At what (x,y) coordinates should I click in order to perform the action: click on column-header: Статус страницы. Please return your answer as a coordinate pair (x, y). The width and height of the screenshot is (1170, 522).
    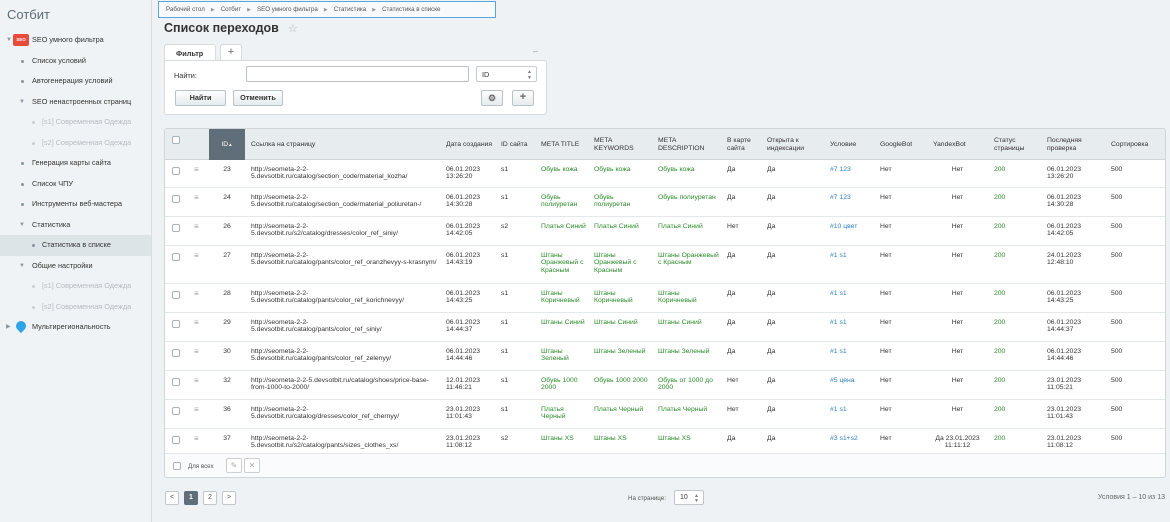
    Looking at the image, I should click on (1014, 144).